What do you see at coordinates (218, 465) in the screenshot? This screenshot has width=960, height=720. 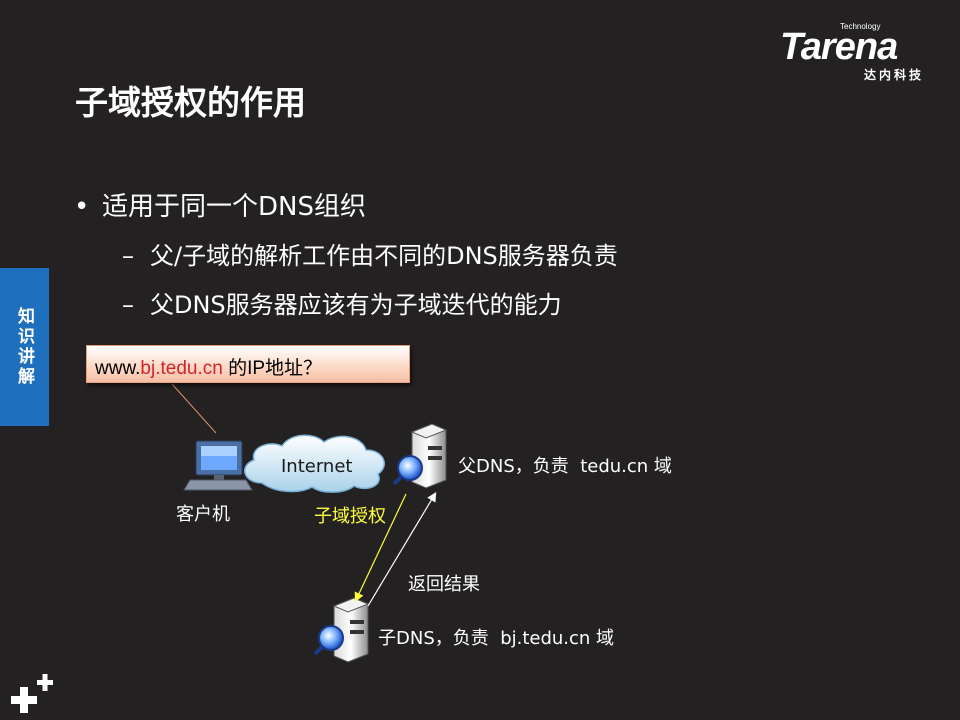 I see `client-computer-icon` at bounding box center [218, 465].